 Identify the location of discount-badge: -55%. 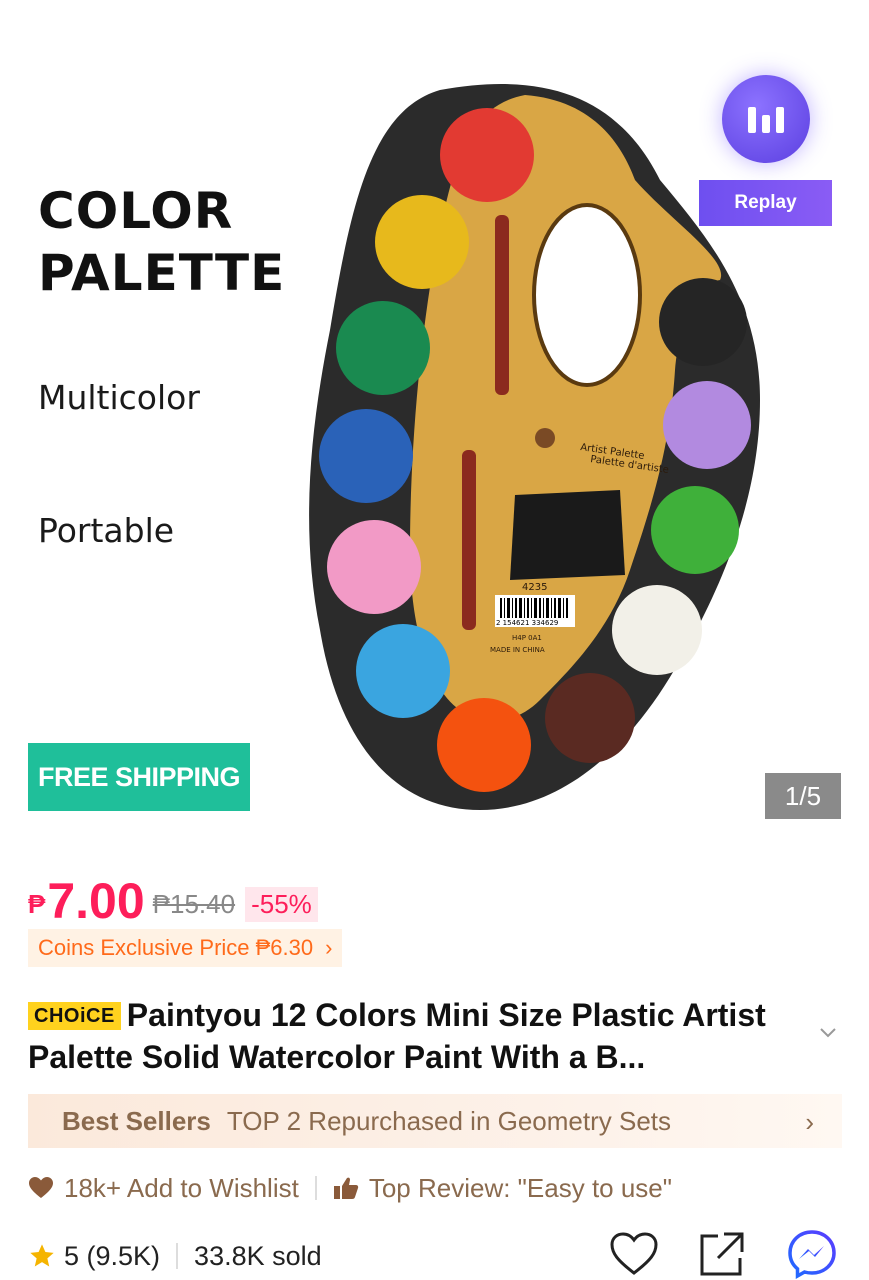
(281, 904).